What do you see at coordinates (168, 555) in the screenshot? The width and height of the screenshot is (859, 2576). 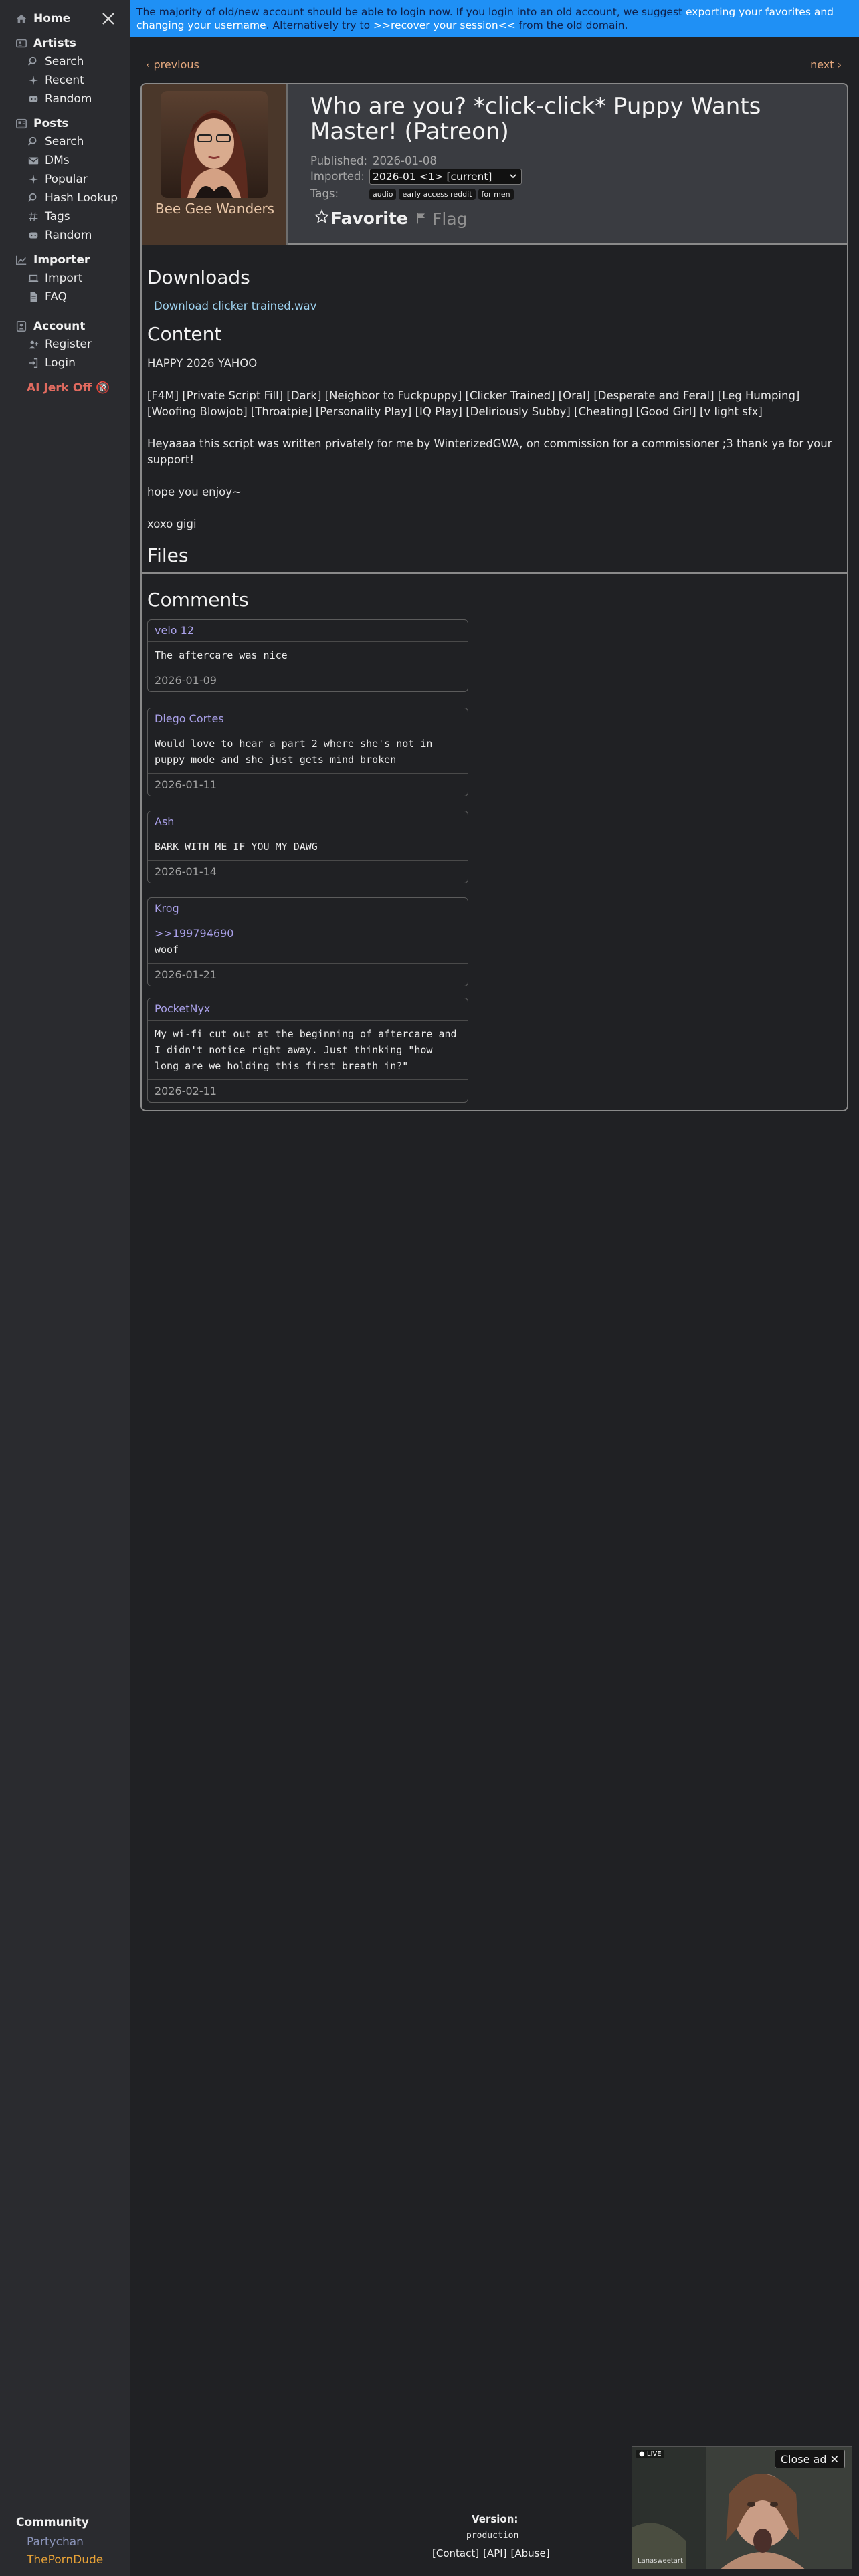 I see `files-heading: Files` at bounding box center [168, 555].